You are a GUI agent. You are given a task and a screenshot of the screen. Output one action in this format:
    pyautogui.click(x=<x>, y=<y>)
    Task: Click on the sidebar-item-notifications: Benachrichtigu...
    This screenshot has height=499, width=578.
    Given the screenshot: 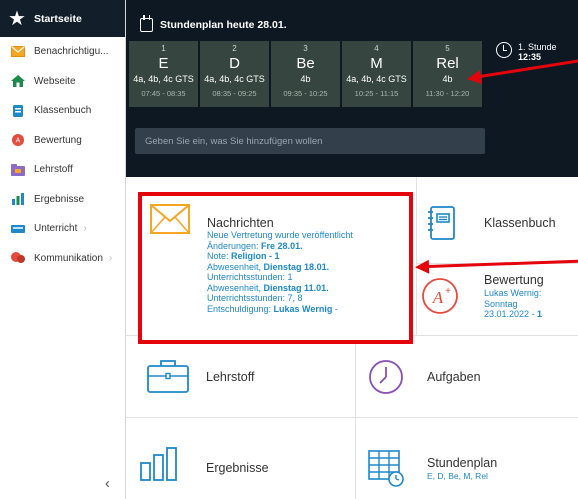 What is the action you would take?
    pyautogui.click(x=62, y=52)
    